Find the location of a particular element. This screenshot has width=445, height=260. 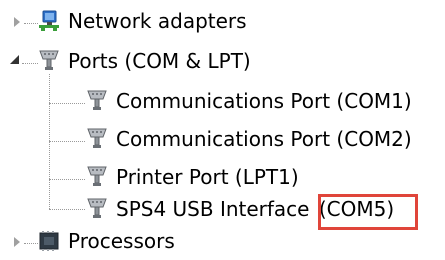

tree-item-com1: Communications Port (COM1) is located at coordinates (222, 102).